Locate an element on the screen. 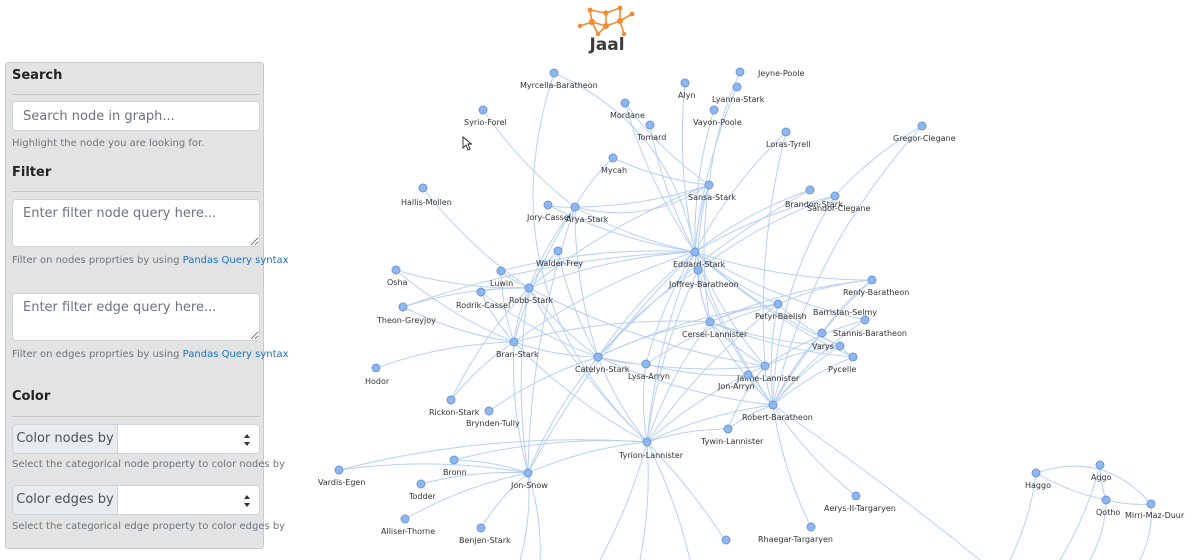 Image resolution: width=1200 pixels, height=560 pixels. color-nodes-label: Color nodes by is located at coordinates (65, 439).